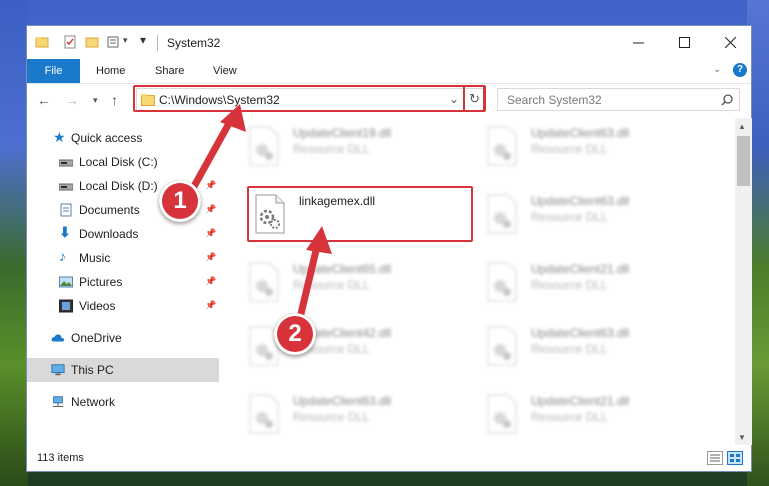 Image resolution: width=769 pixels, height=486 pixels. Describe the element at coordinates (735, 458) in the screenshot. I see `tiles-view-icon` at that location.